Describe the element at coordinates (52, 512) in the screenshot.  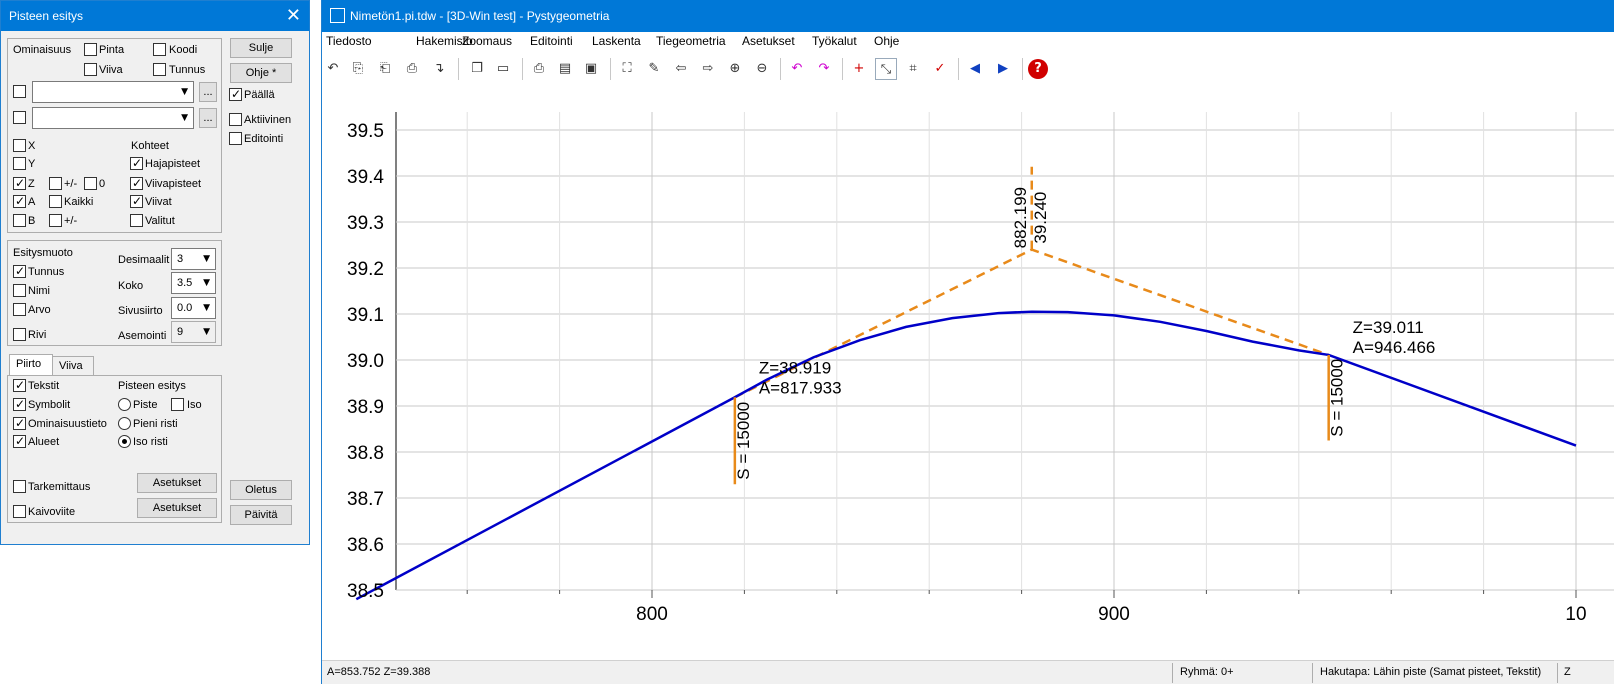
I see `kaivoviite-label: Kaivoviite` at that location.